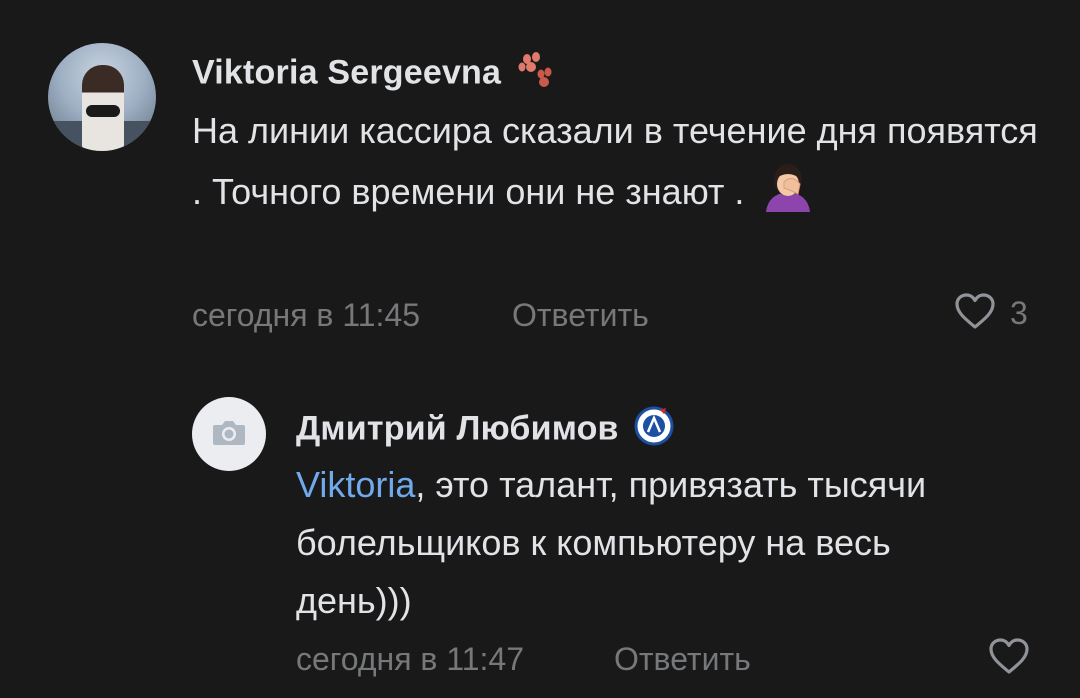  I want to click on team-logo-icon, so click(654, 430).